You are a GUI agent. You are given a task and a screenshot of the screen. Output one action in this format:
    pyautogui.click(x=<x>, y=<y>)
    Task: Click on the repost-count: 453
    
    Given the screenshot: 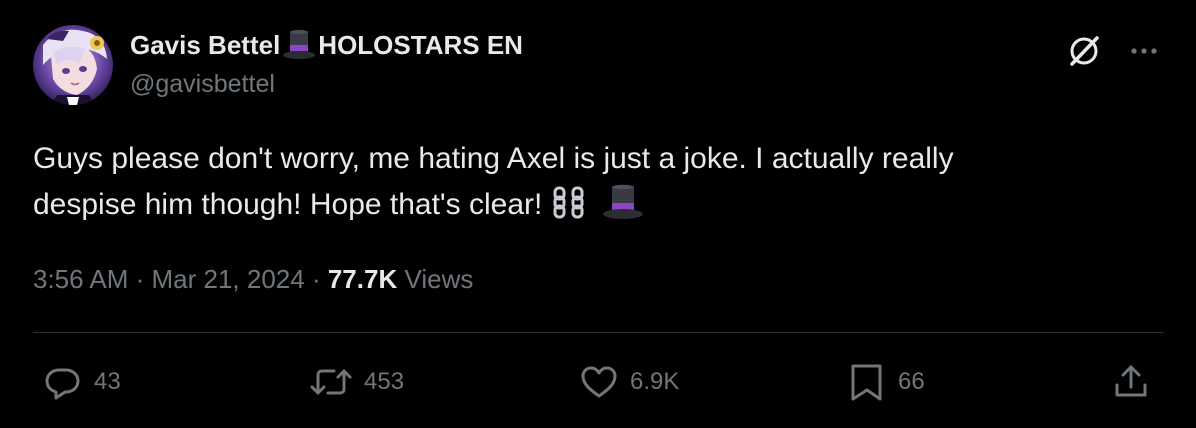 What is the action you would take?
    pyautogui.click(x=384, y=381)
    